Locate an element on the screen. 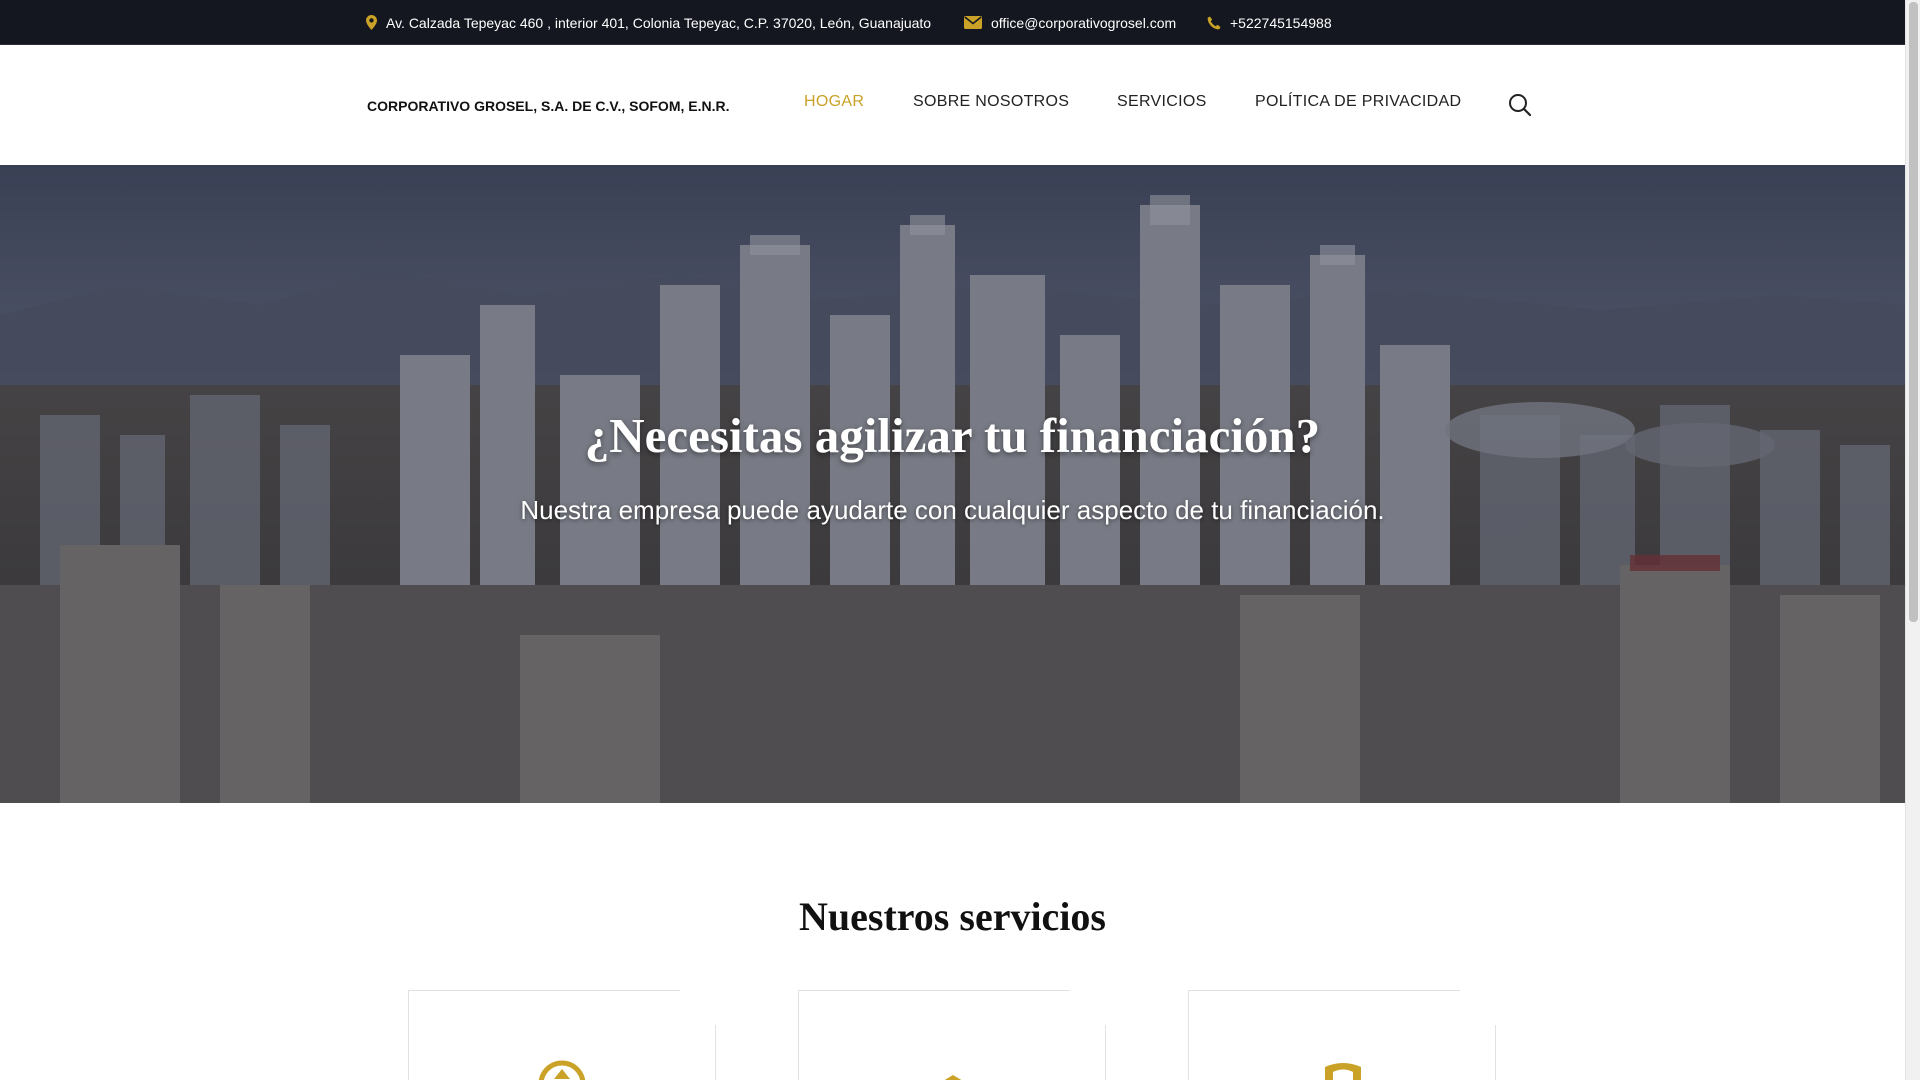 The height and width of the screenshot is (1080, 1920). email-item: office@corporativogrosel.com is located at coordinates (1070, 22).